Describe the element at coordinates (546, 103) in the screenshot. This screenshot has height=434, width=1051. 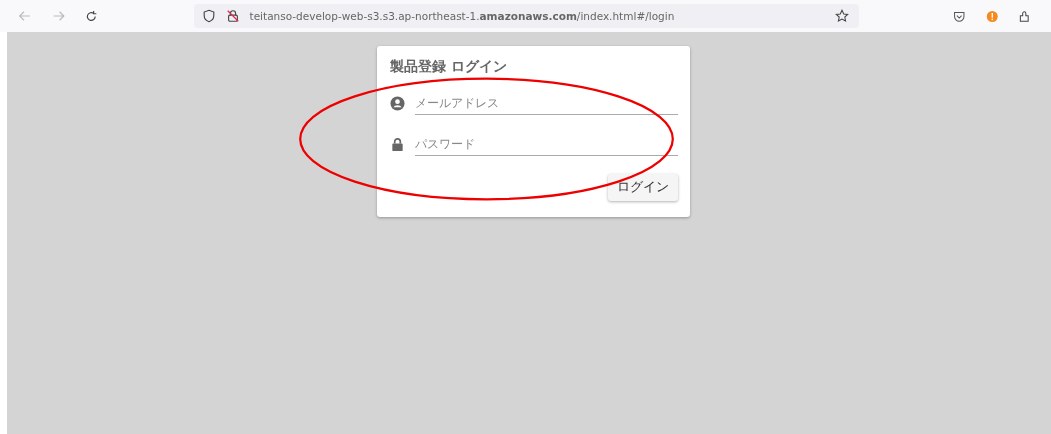
I see `input-field: メールアドレス` at that location.